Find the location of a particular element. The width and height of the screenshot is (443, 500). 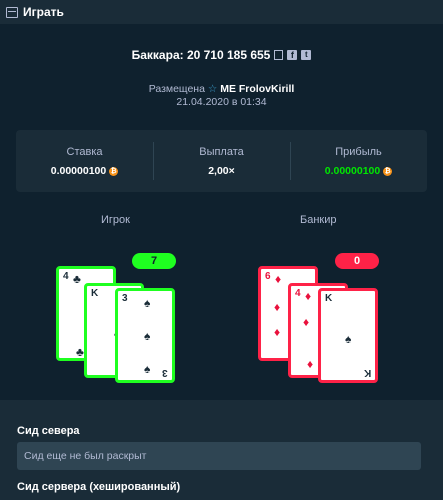

server-seed-field: Сид еще не был раскрыт is located at coordinates (219, 456).